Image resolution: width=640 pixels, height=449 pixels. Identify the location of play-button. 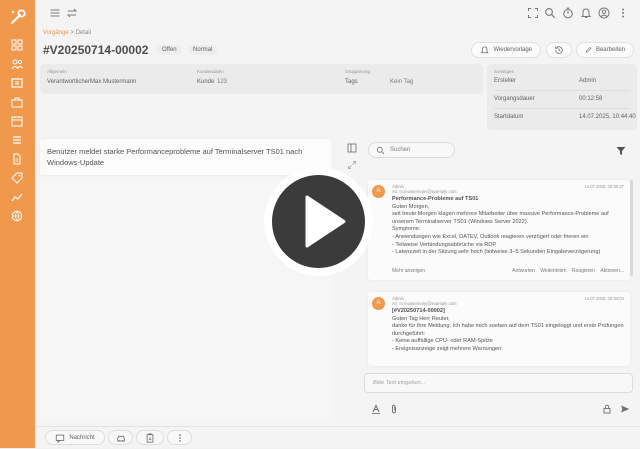
(318, 221).